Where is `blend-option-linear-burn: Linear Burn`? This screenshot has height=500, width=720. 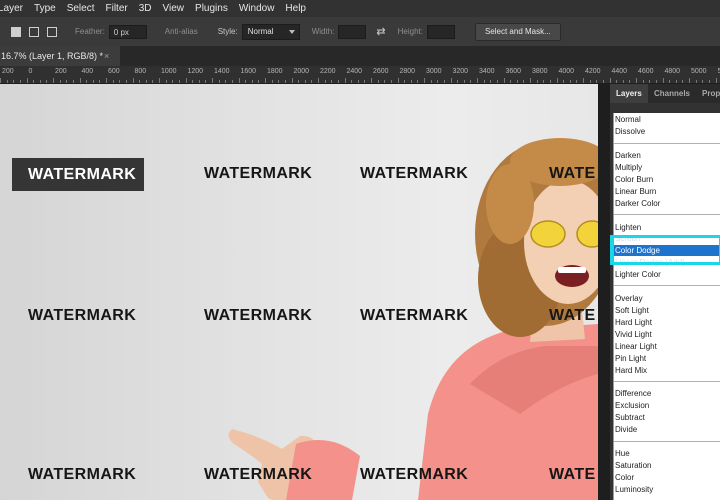 blend-option-linear-burn: Linear Burn is located at coordinates (635, 191).